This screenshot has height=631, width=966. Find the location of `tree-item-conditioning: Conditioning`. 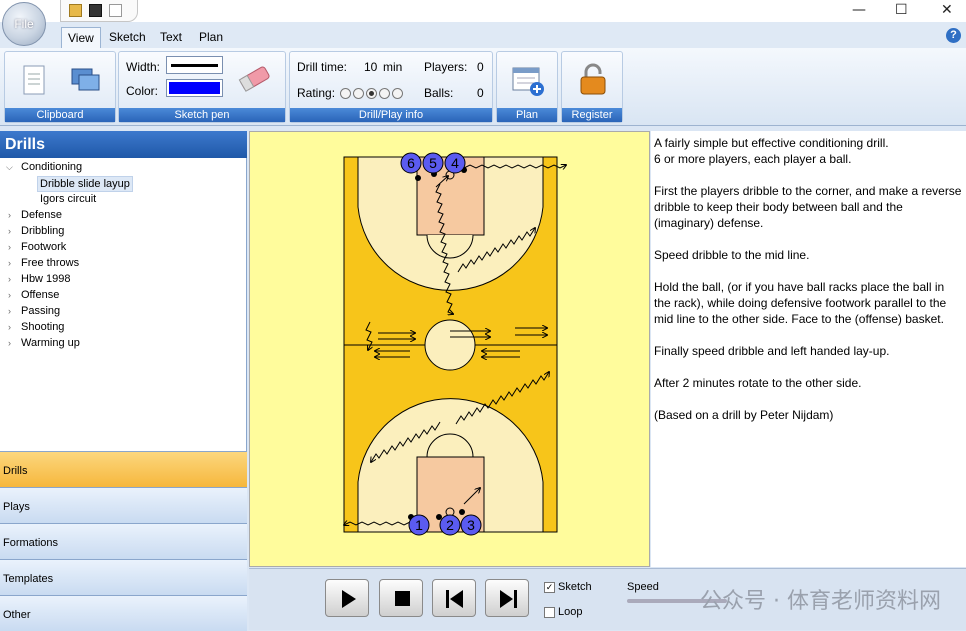

tree-item-conditioning: Conditioning is located at coordinates (51, 167).